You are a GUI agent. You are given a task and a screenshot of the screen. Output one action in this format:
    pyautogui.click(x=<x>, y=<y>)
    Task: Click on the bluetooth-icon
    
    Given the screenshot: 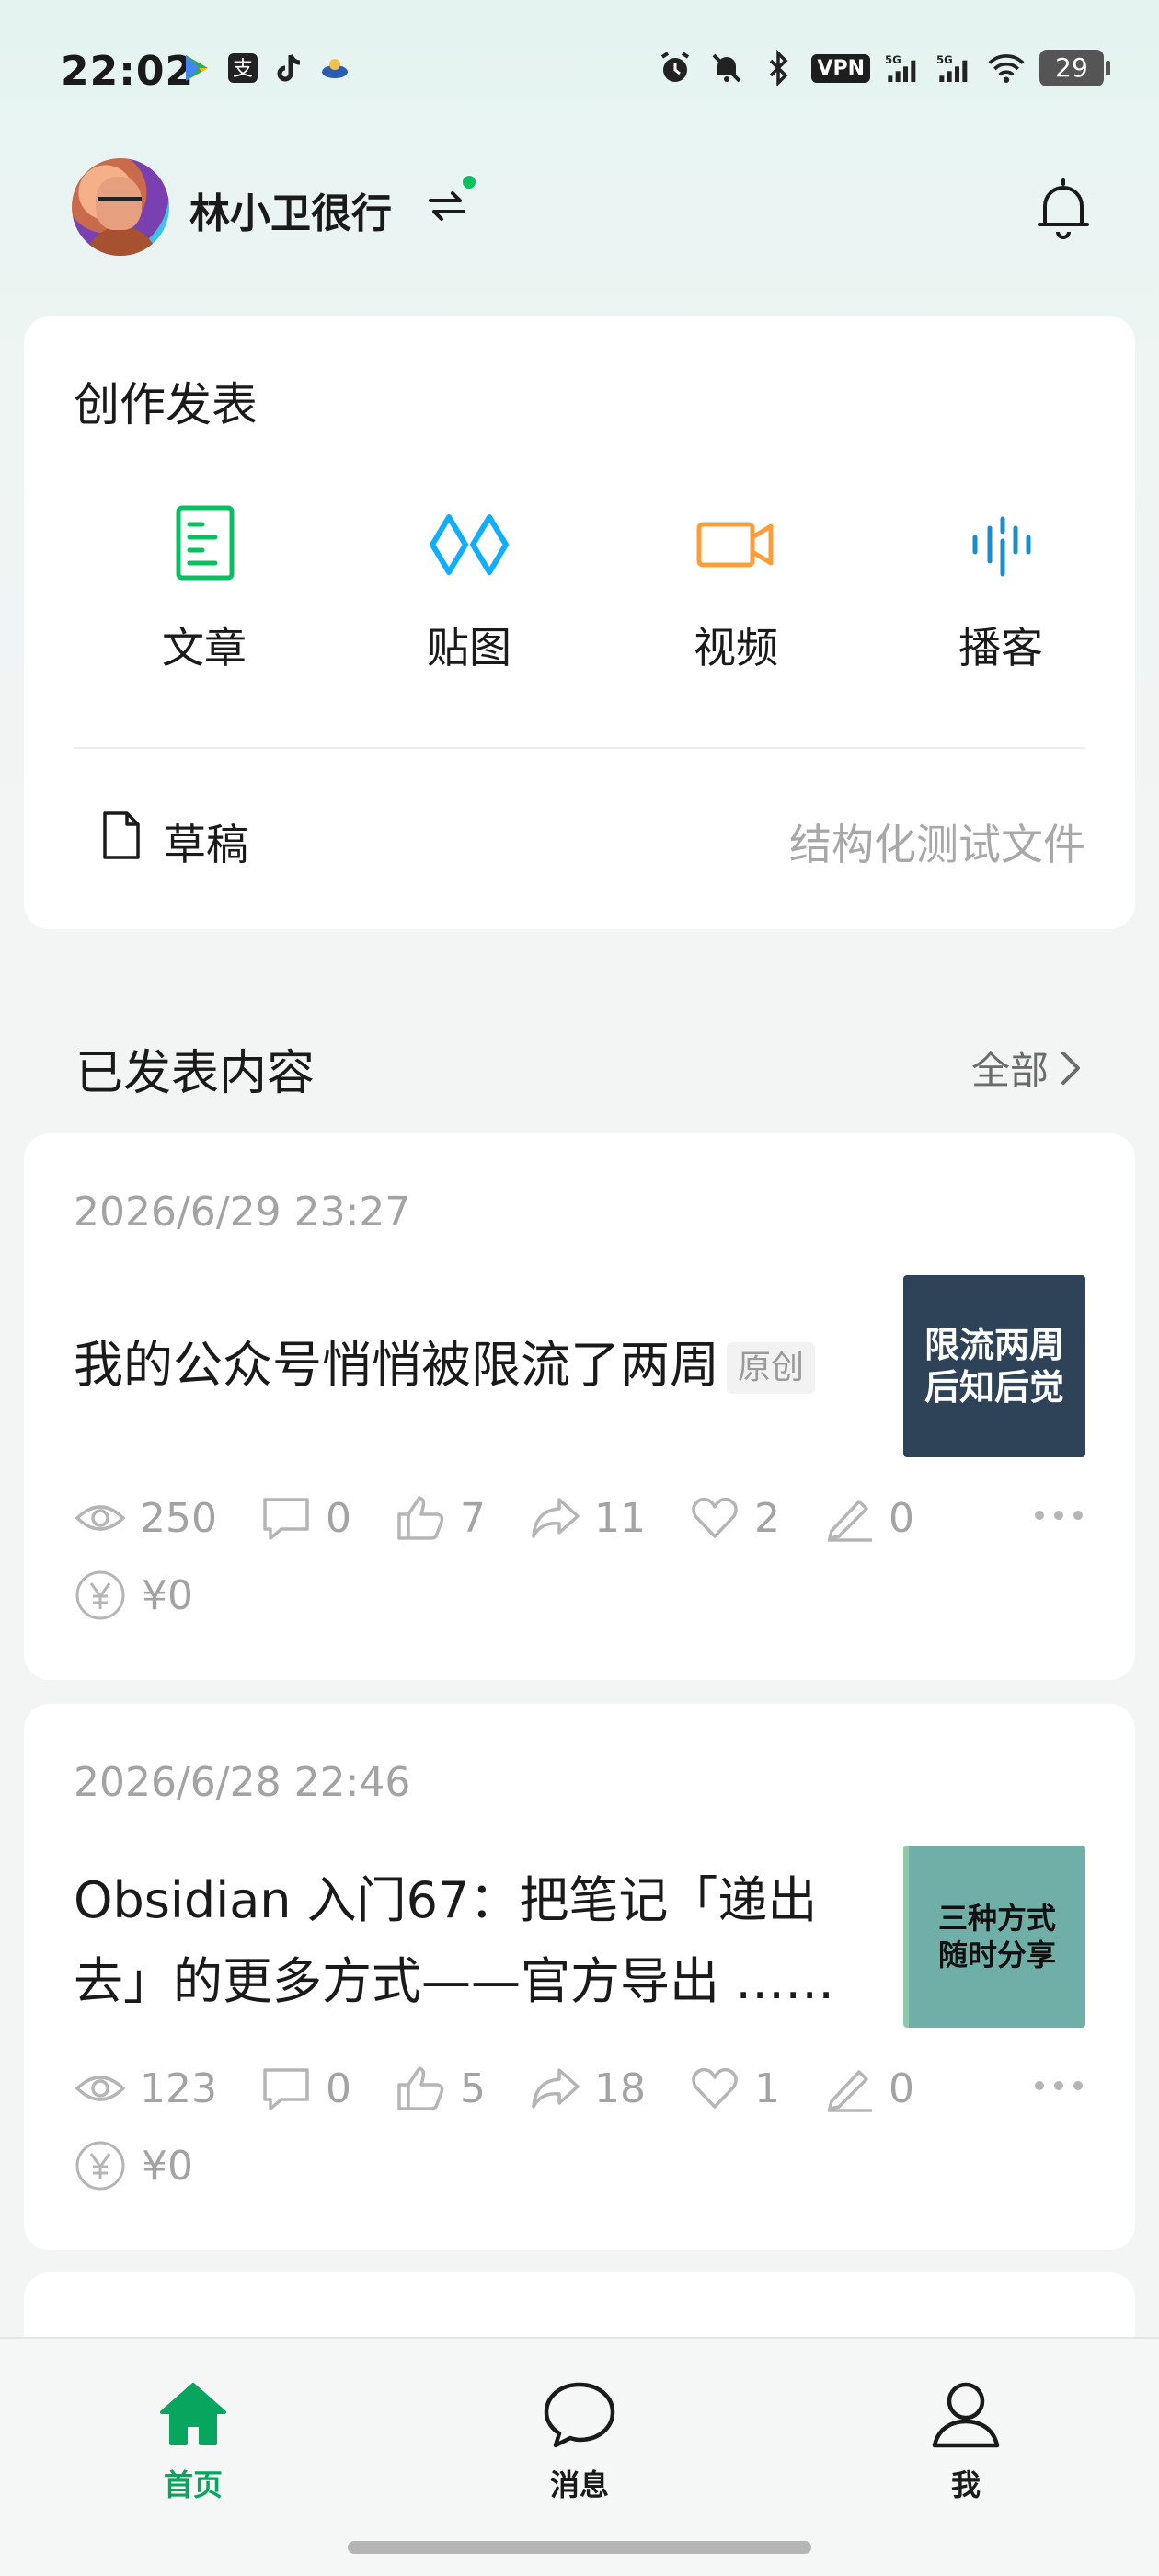 What is the action you would take?
    pyautogui.click(x=779, y=68)
    